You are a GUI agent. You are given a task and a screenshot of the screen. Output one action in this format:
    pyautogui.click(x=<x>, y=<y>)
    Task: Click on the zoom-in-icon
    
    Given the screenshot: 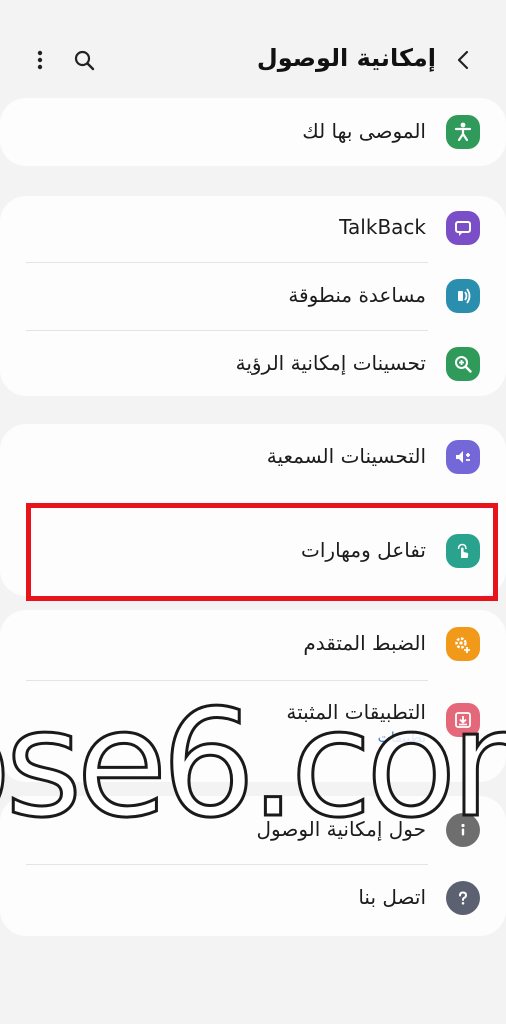 What is the action you would take?
    pyautogui.click(x=463, y=364)
    